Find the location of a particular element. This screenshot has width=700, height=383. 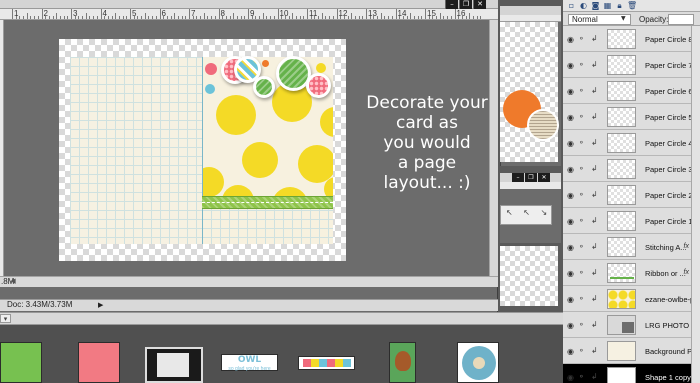

layer-row: ◉ ⚬ ↲ Paper Circle 5 is located at coordinates (627, 117).